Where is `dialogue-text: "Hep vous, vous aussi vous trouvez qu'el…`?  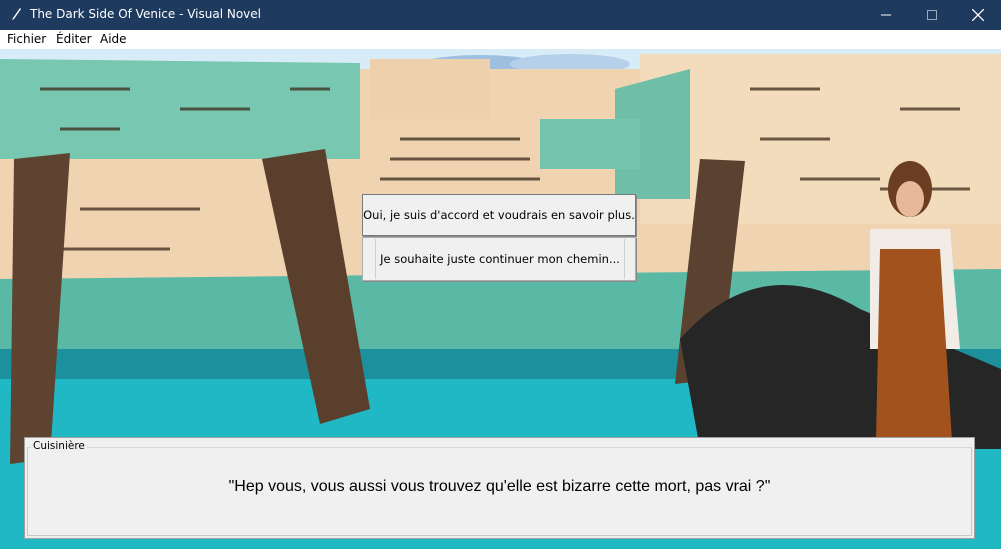 dialogue-text: "Hep vous, vous aussi vous trouvez qu'el… is located at coordinates (499, 486).